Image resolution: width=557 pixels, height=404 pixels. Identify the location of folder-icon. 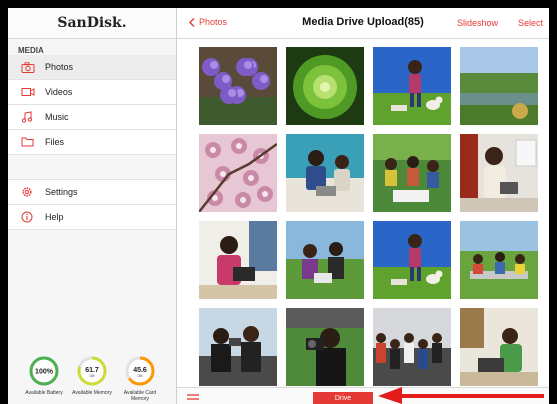
(33, 142).